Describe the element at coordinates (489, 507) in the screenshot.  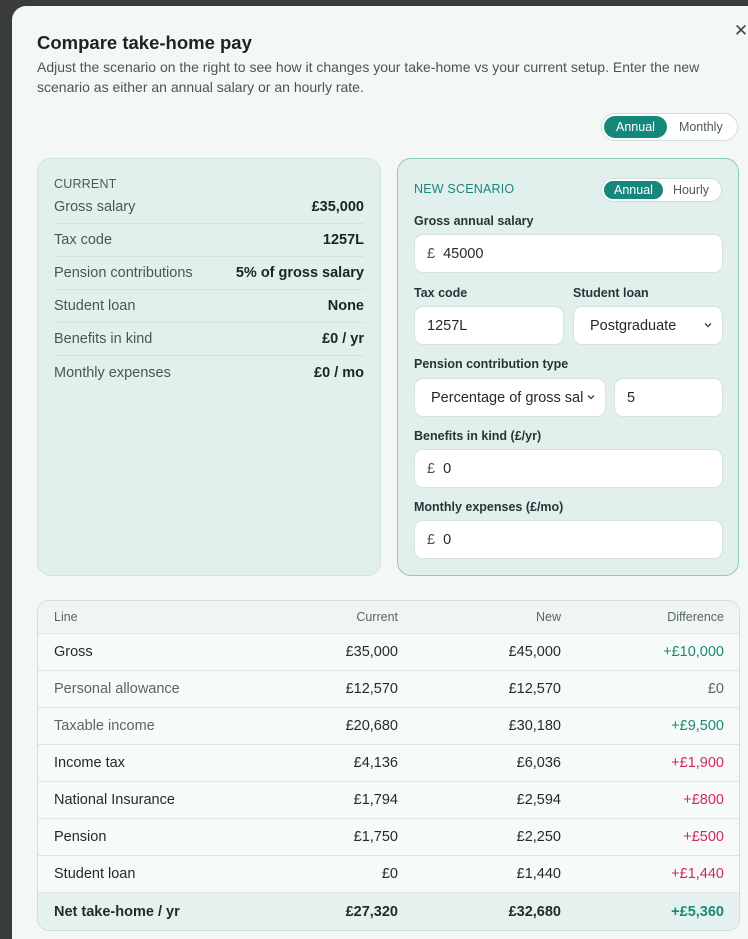
I see `expenses-label: Monthly expenses (£/mo)` at that location.